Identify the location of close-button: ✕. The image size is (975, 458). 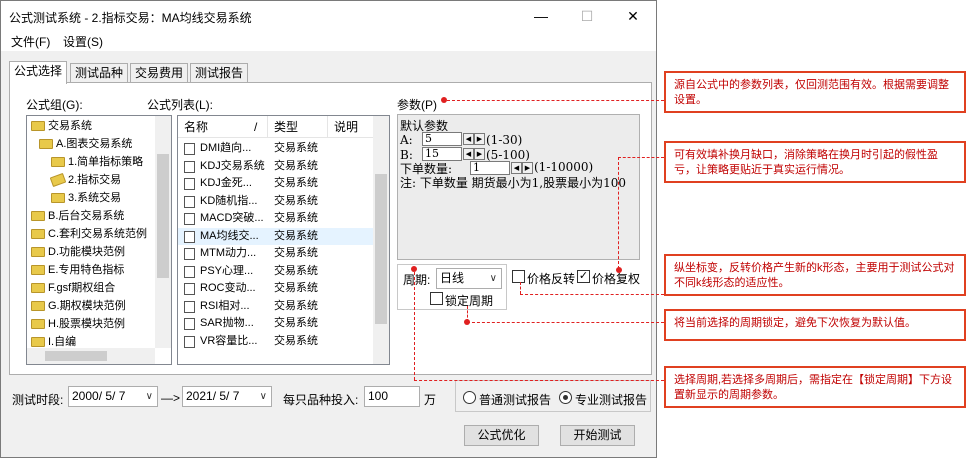
(633, 16).